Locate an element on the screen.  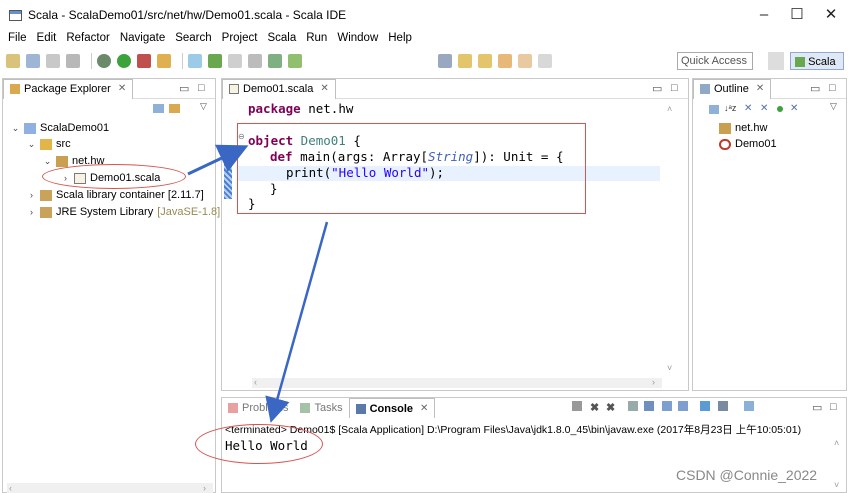
annotation-arrows is located at coordinates (258, 283).